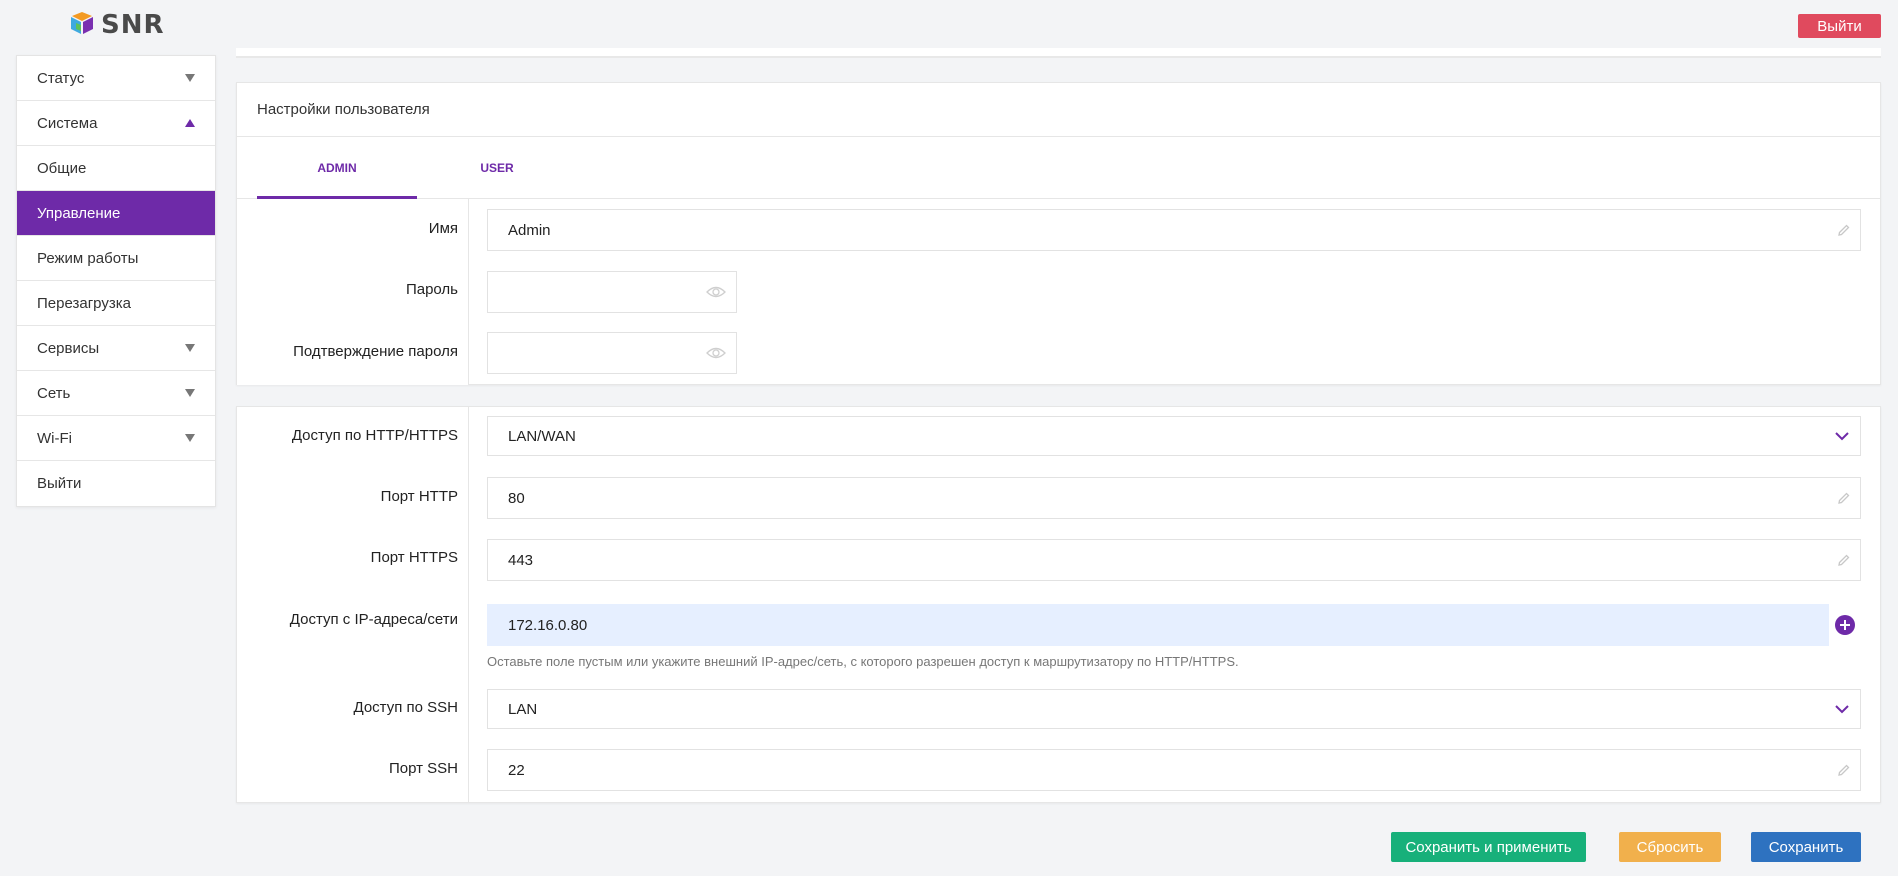 This screenshot has height=876, width=1898. Describe the element at coordinates (373, 619) in the screenshot. I see `ip-access-label: Доступ с IP-адреса/сети` at that location.